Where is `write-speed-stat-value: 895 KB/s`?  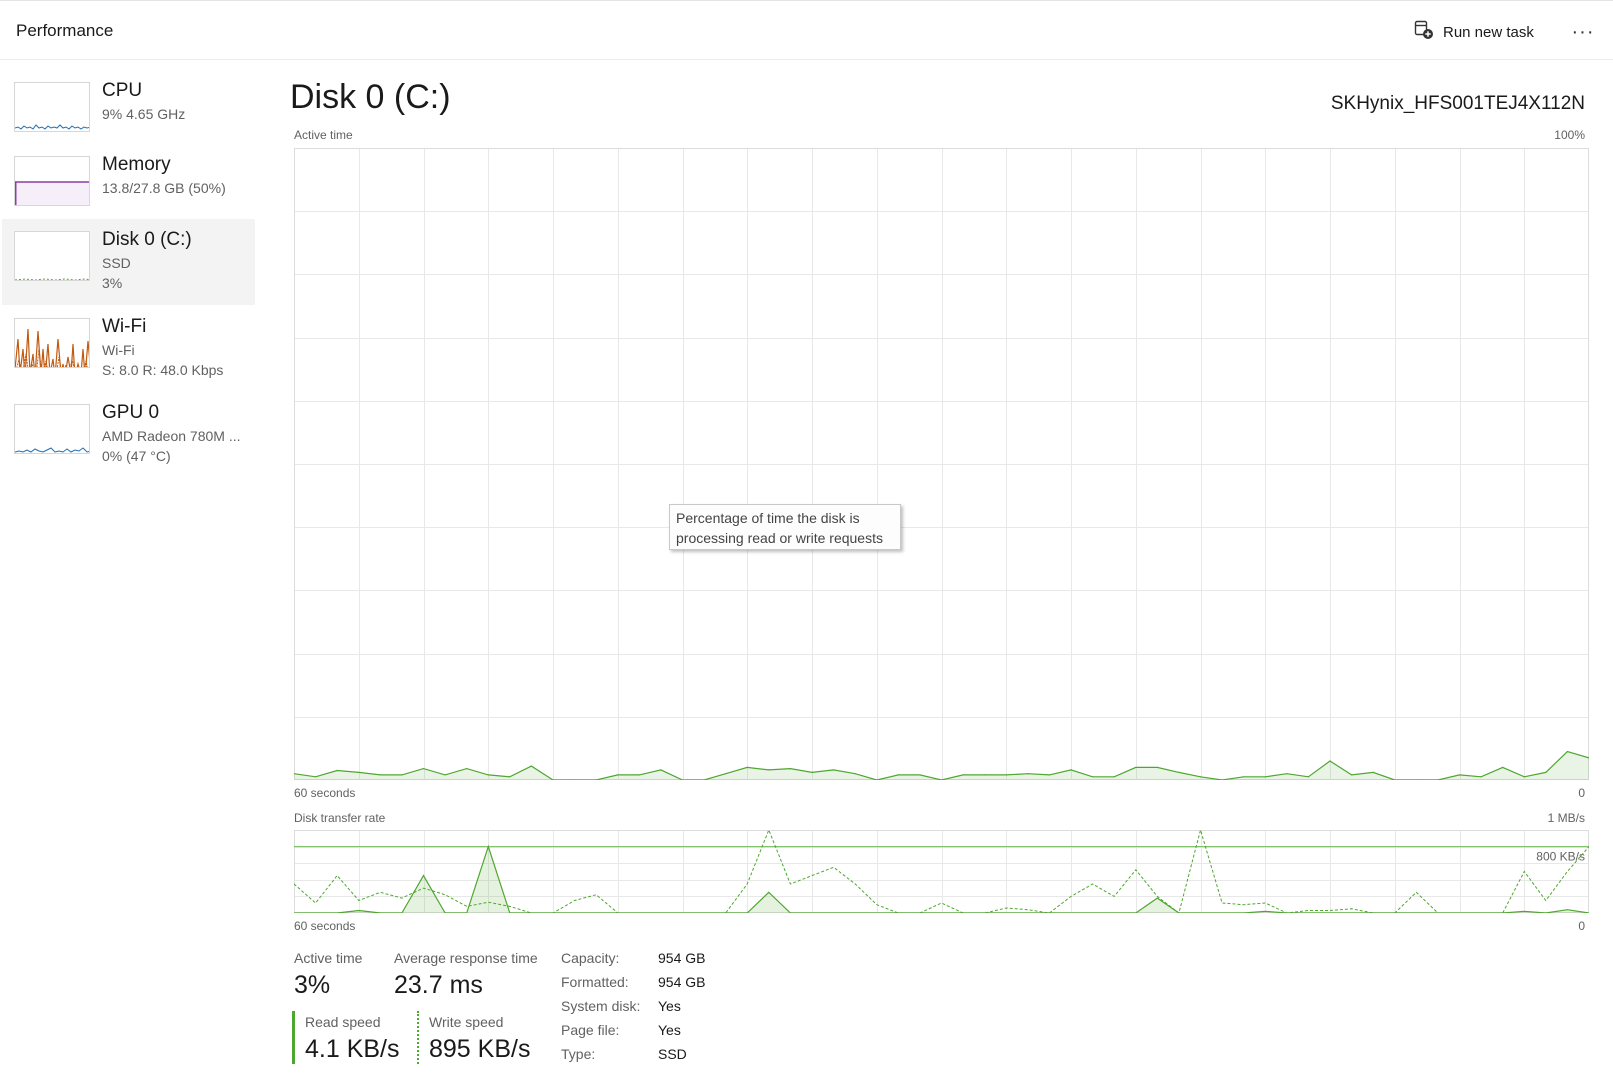
write-speed-stat-value: 895 KB/s is located at coordinates (480, 1049).